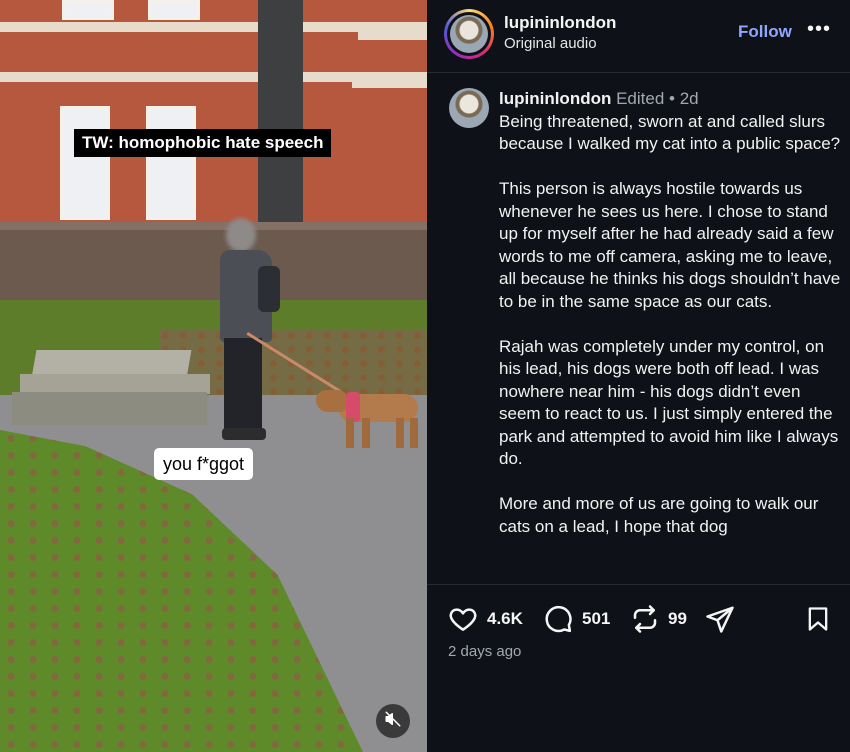  What do you see at coordinates (485, 619) in the screenshot?
I see `like-button: 4.6K` at bounding box center [485, 619].